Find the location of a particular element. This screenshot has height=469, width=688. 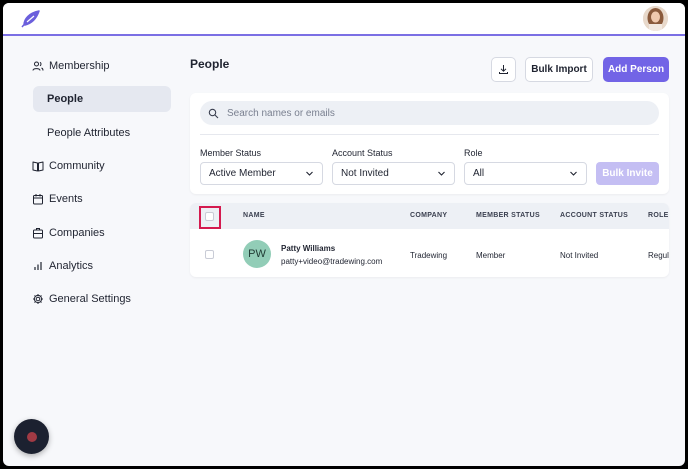

sidebar-item-label: People Attributes is located at coordinates (89, 133).